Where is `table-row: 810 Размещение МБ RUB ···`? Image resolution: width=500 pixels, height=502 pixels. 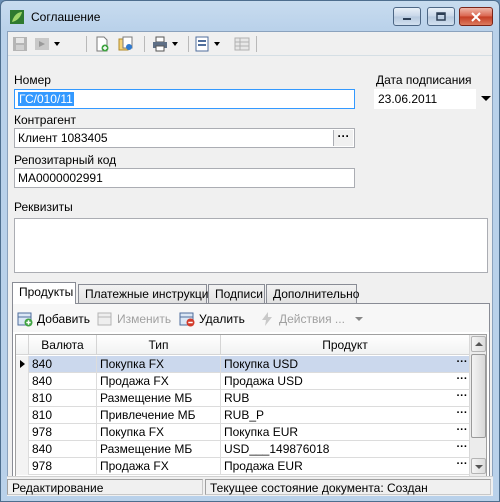 table-row: 810 Размещение МБ RUB ··· is located at coordinates (243, 398).